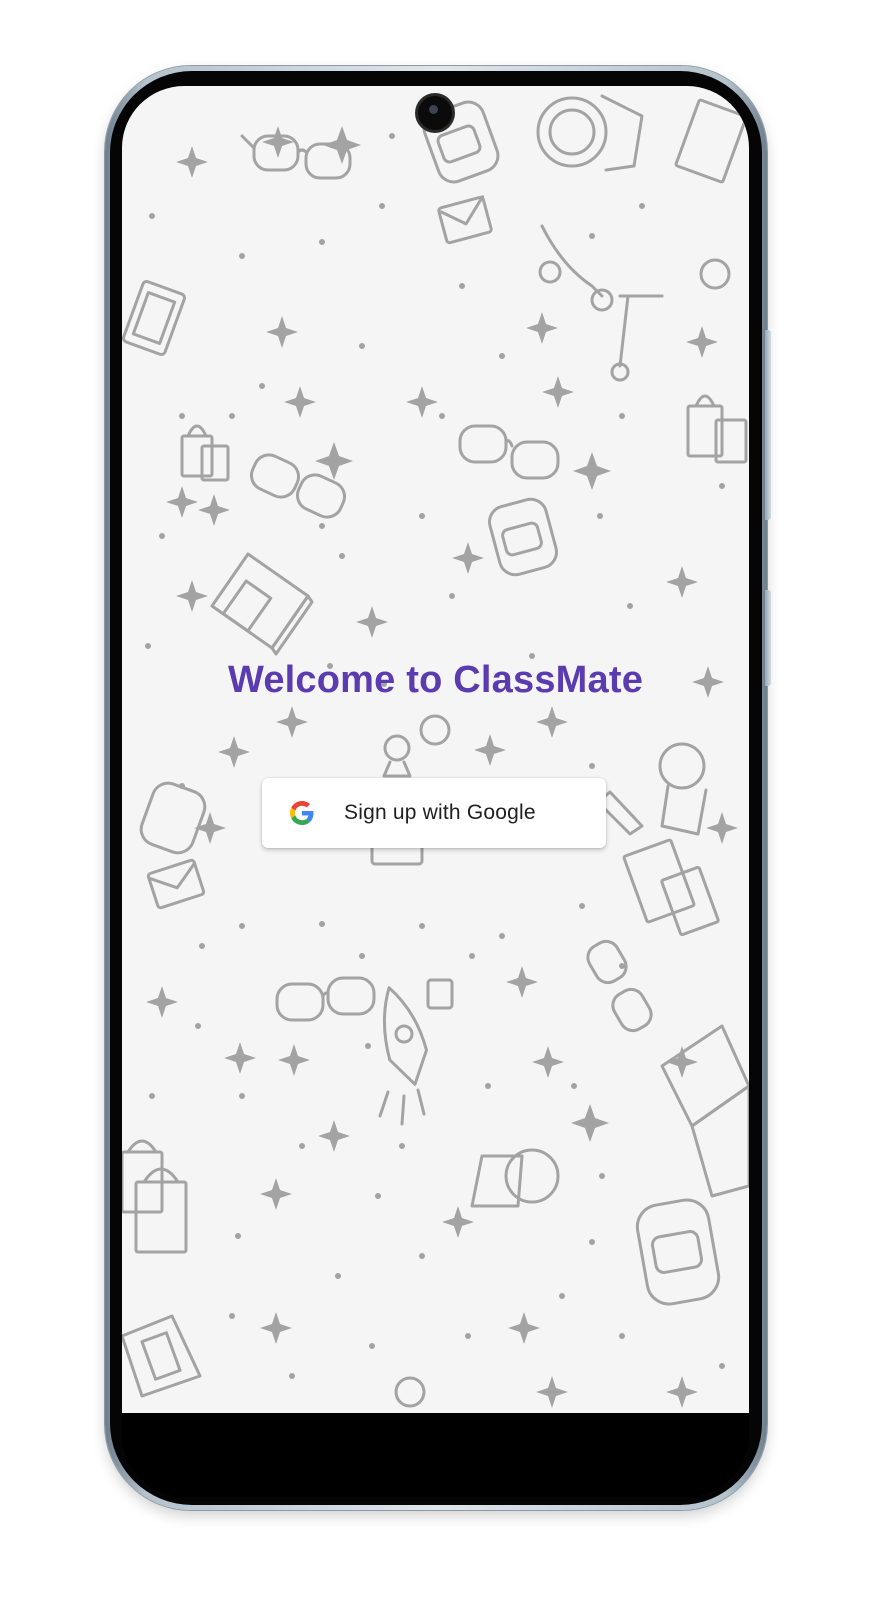 The image size is (888, 1600). I want to click on lamp-doodle, so click(397, 756).